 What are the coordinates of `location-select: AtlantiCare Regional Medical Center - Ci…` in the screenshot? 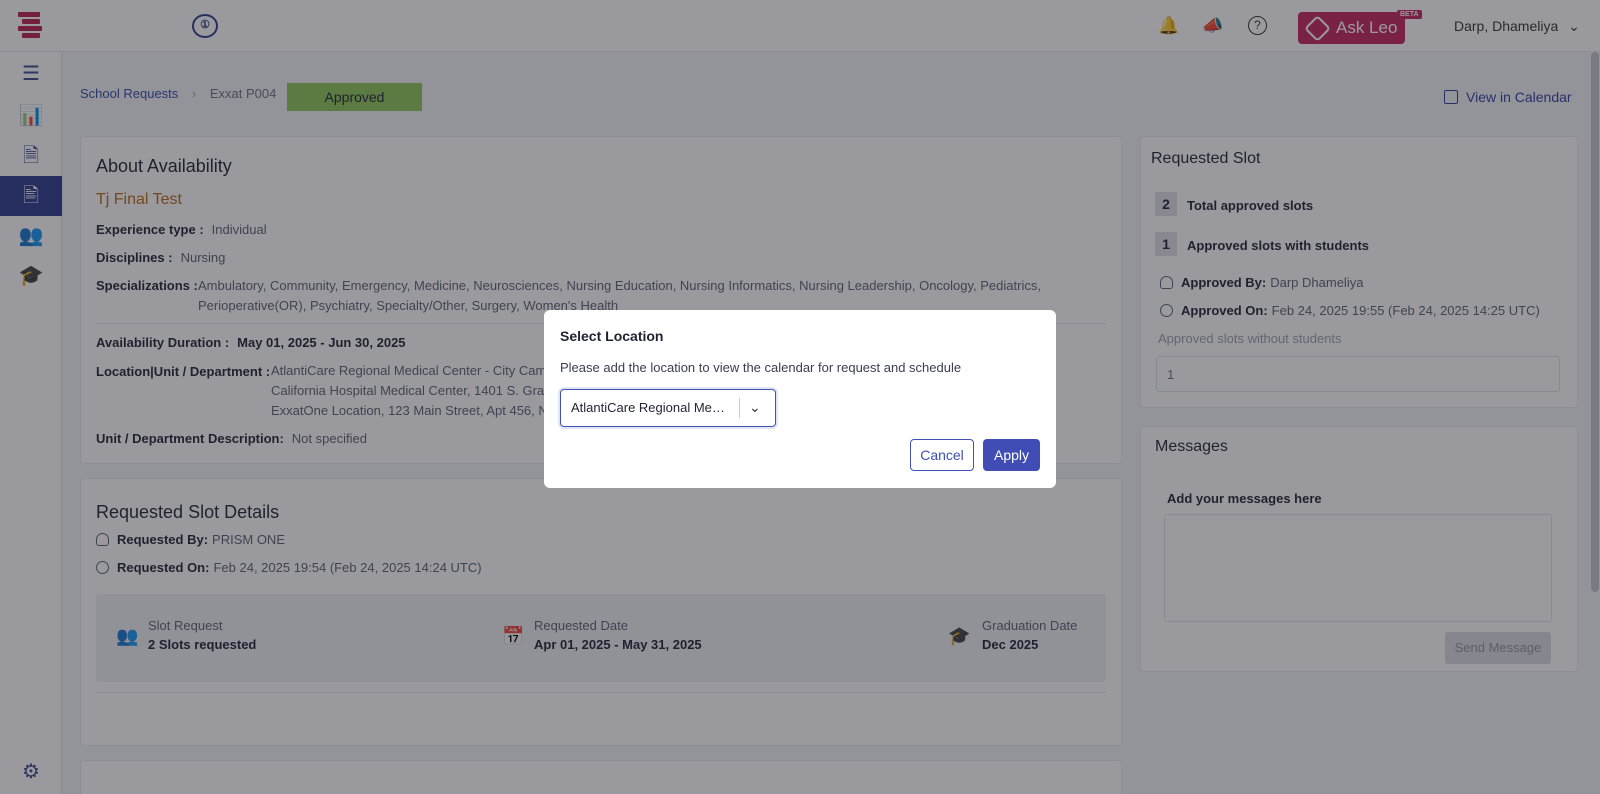 It's located at (668, 408).